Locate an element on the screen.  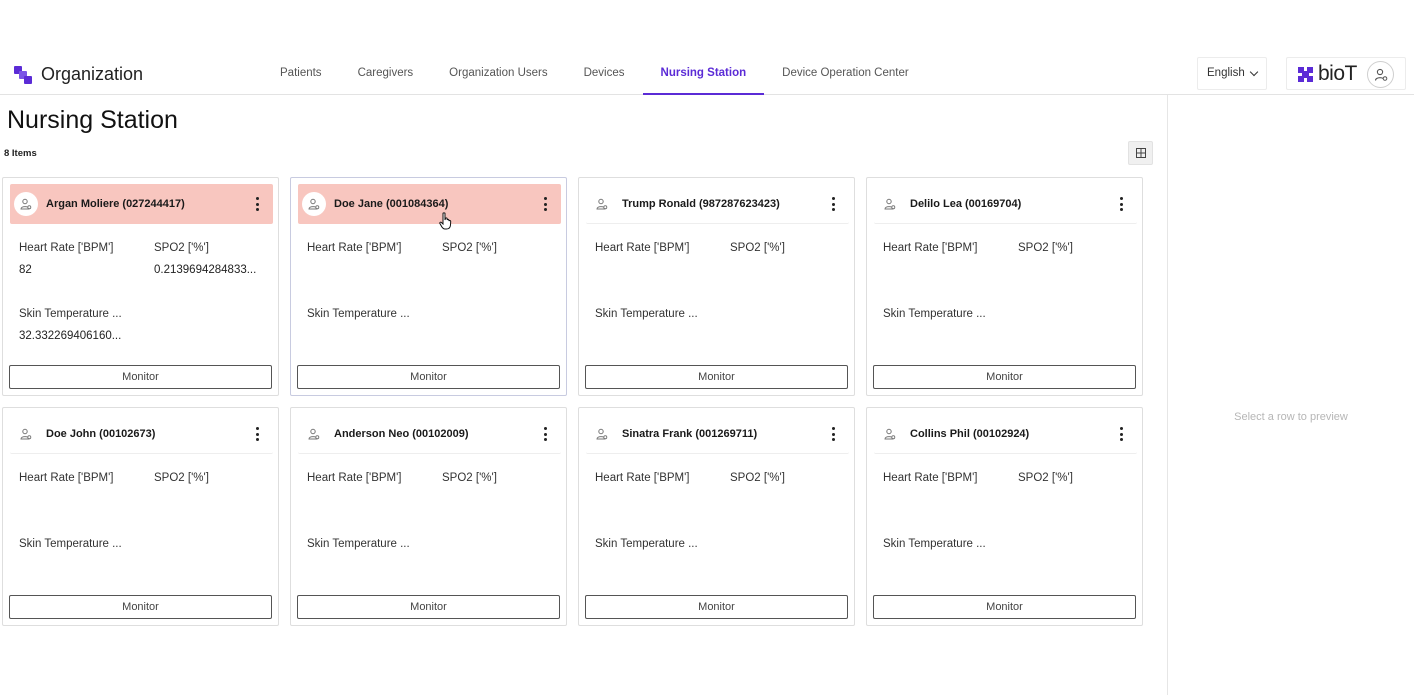
patient-name: Collins Phil (00102924) is located at coordinates (970, 434).